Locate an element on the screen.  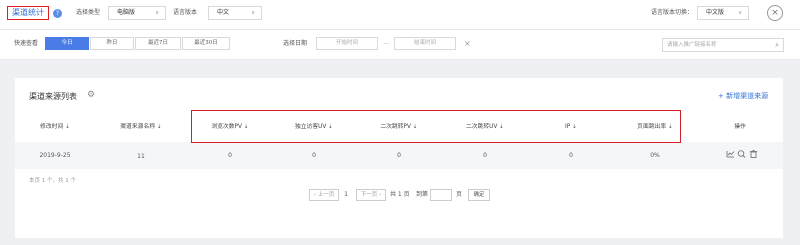
quick-view-label: 快速查看 is located at coordinates (26, 43).